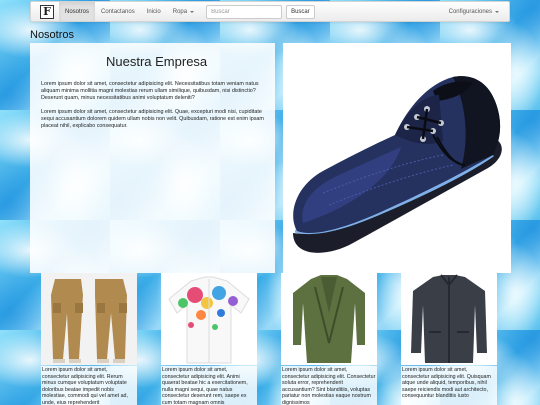 Image resolution: width=540 pixels, height=405 pixels. I want to click on search-input, so click(244, 11).